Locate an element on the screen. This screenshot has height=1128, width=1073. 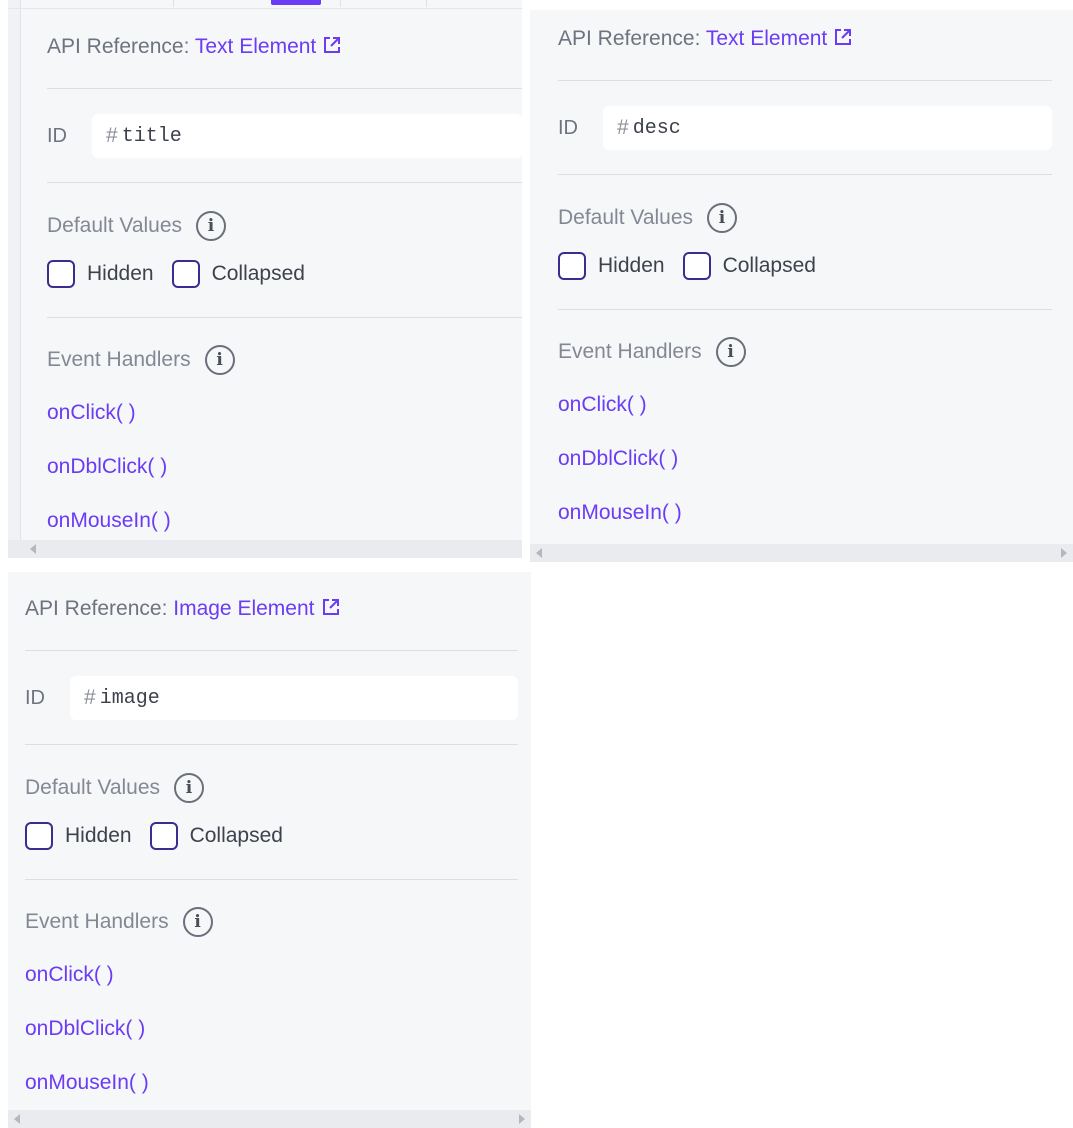
id-input: # title is located at coordinates (307, 136).